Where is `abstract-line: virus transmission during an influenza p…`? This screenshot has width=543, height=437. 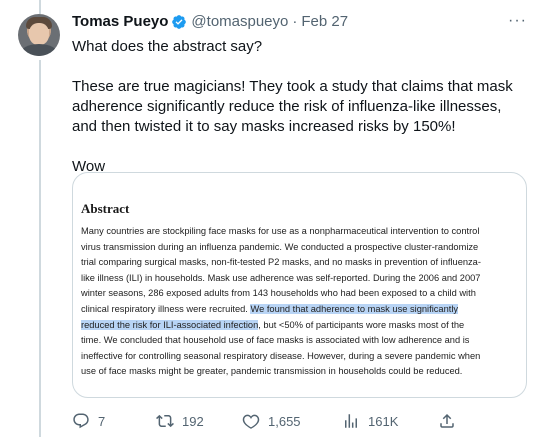 abstract-line: virus transmission during an influenza p… is located at coordinates (280, 246).